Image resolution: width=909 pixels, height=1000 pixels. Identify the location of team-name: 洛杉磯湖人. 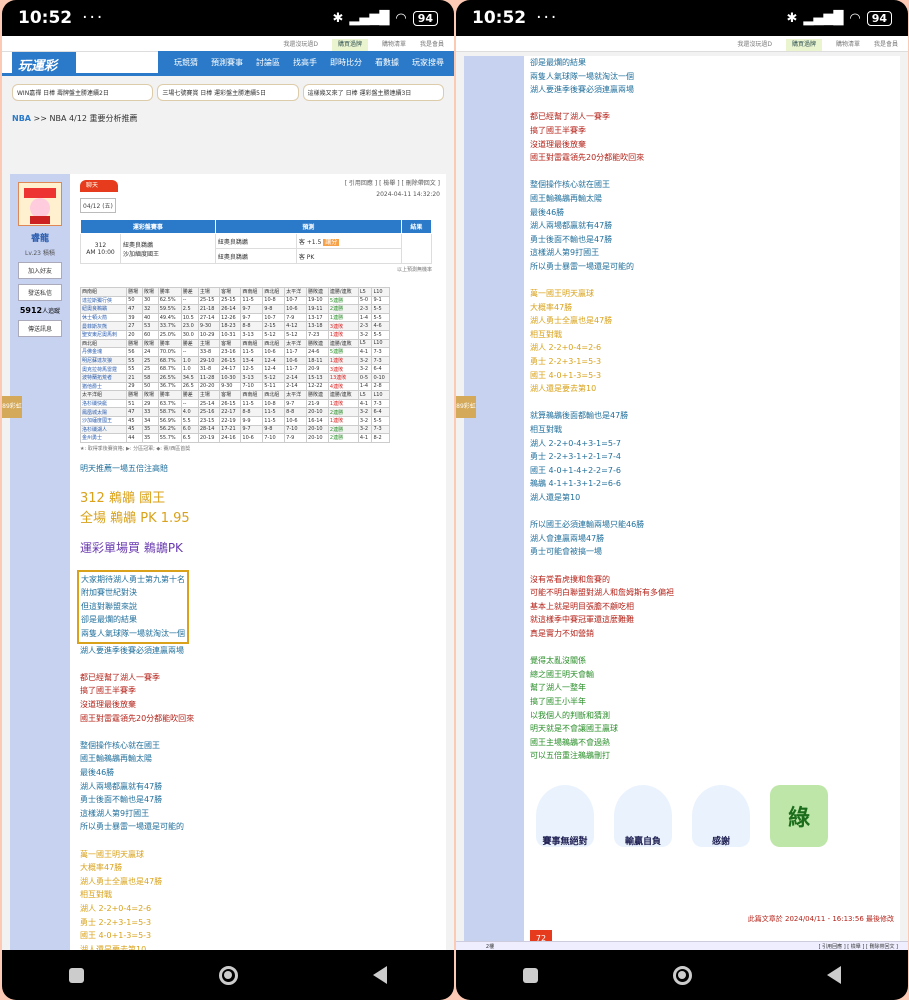
(103, 429).